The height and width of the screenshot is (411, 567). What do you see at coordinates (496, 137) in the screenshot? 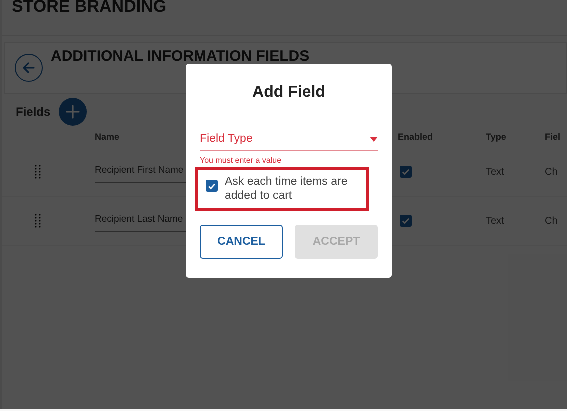
I see `column-header: Type` at bounding box center [496, 137].